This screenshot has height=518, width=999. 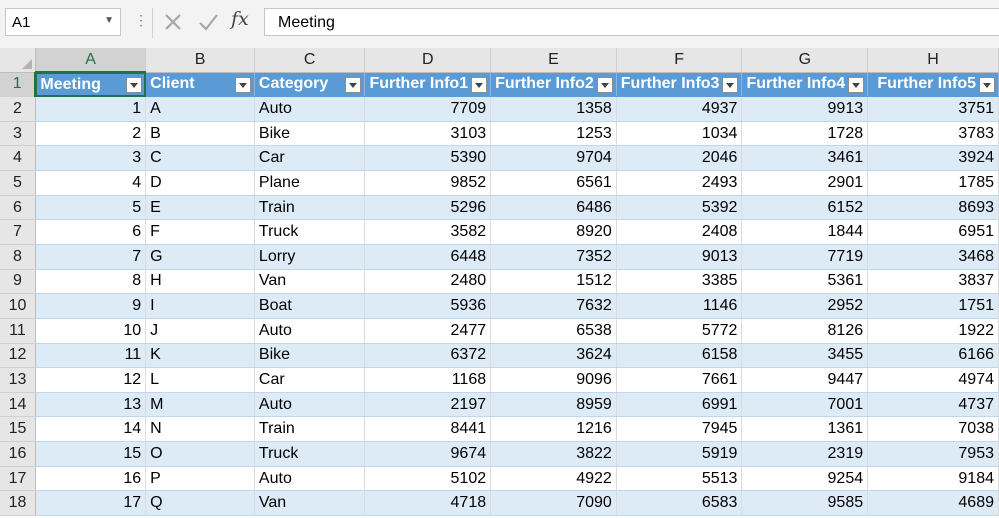 I want to click on table-cell: N, so click(x=200, y=429).